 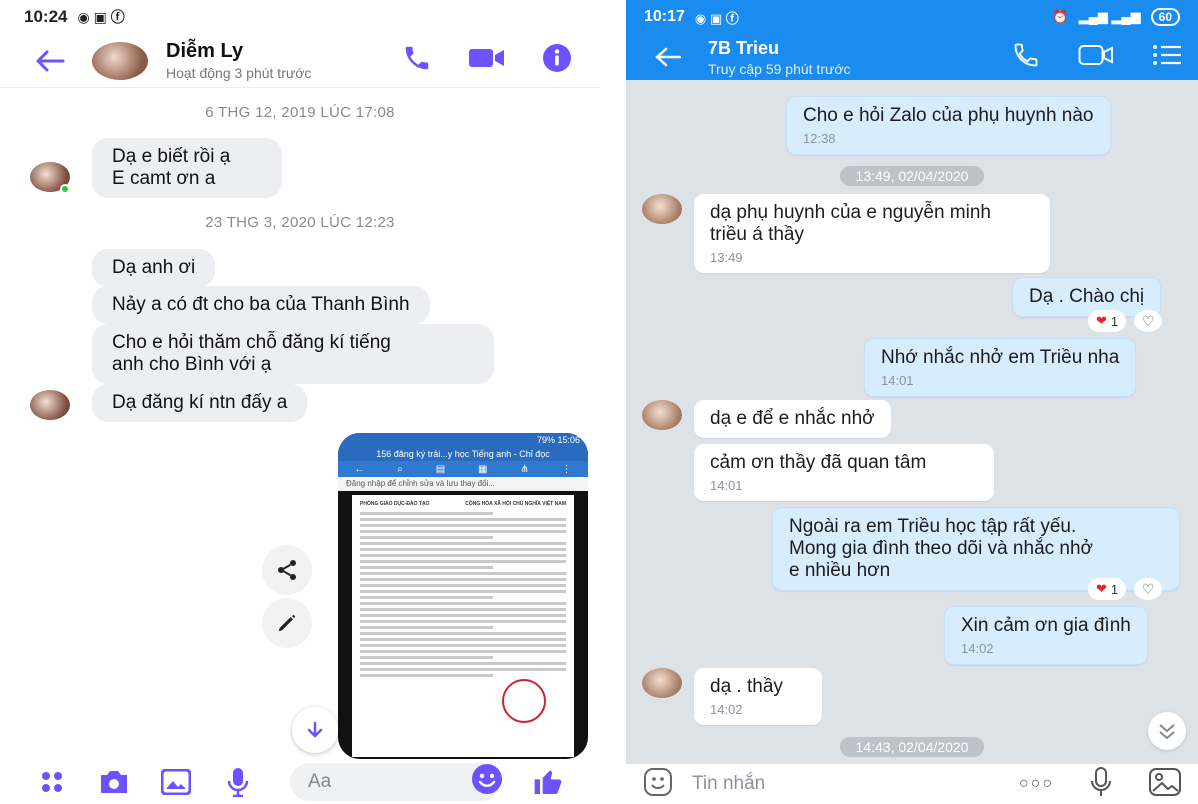 What do you see at coordinates (65, 189) in the screenshot?
I see `online-indicator` at bounding box center [65, 189].